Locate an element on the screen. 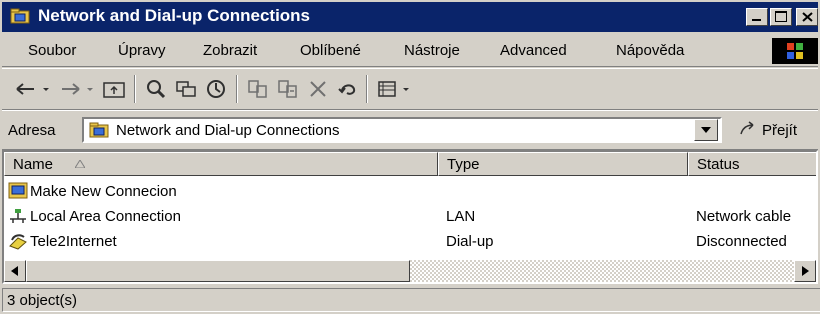  maximize-button is located at coordinates (781, 17).